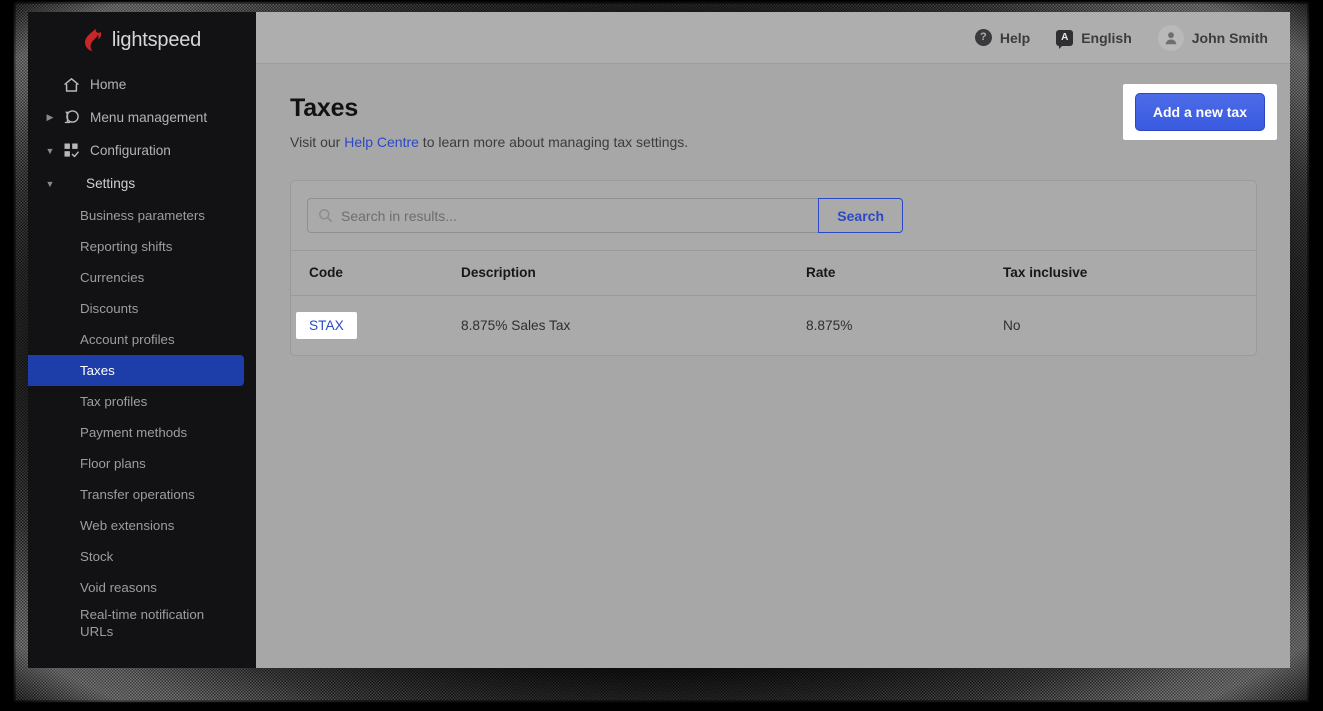  I want to click on sidebar-item-menu-management: ▶ Menu management, so click(142, 117).